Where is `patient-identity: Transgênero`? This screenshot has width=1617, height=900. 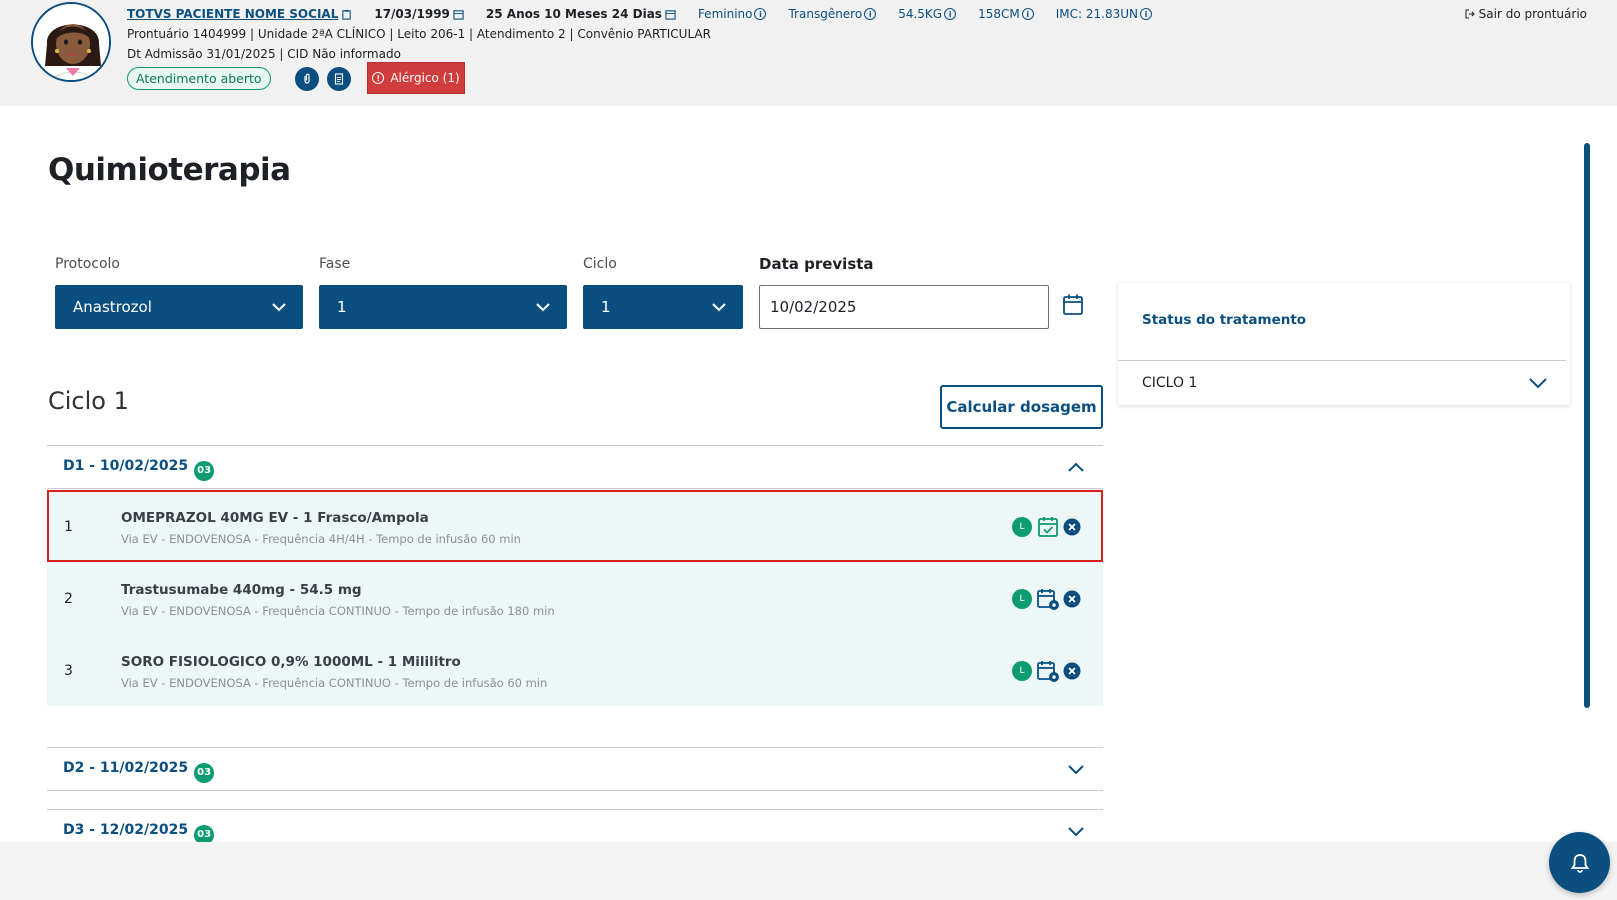
patient-identity: Transgênero is located at coordinates (825, 14).